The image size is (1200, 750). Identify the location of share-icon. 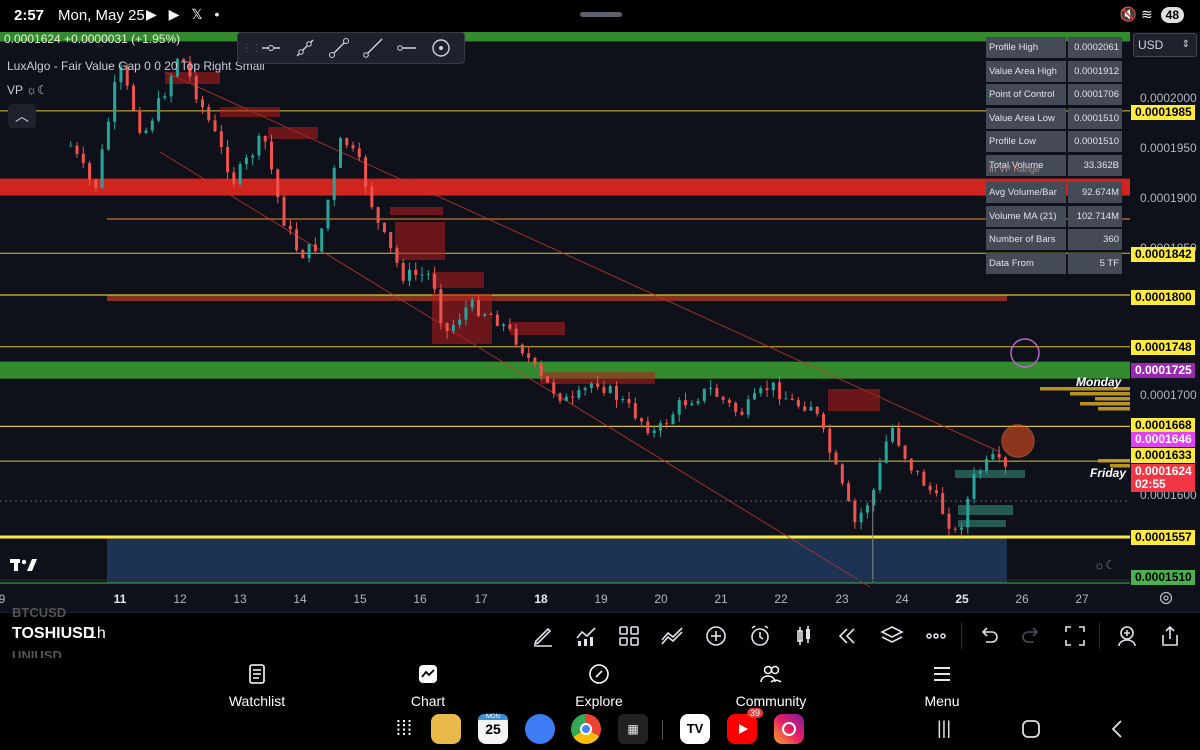
(1170, 636).